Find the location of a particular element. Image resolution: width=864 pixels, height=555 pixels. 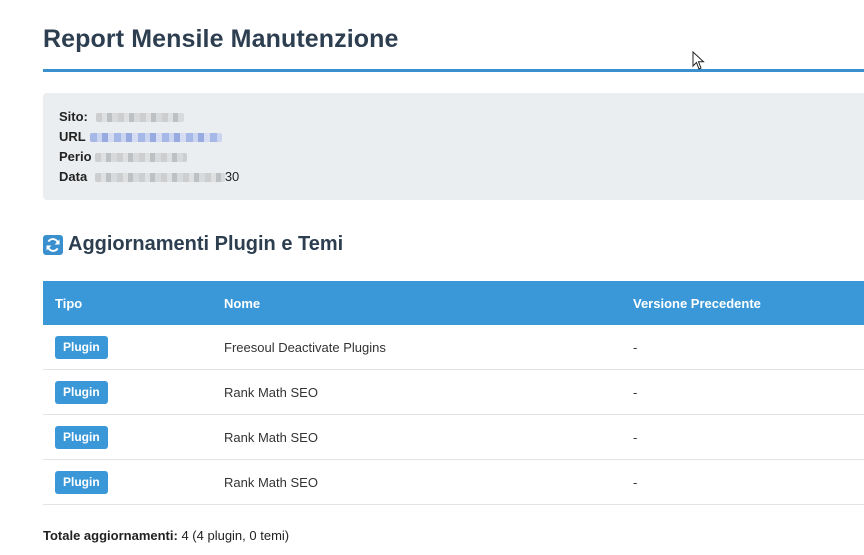

redacted-url-link is located at coordinates (156, 138).